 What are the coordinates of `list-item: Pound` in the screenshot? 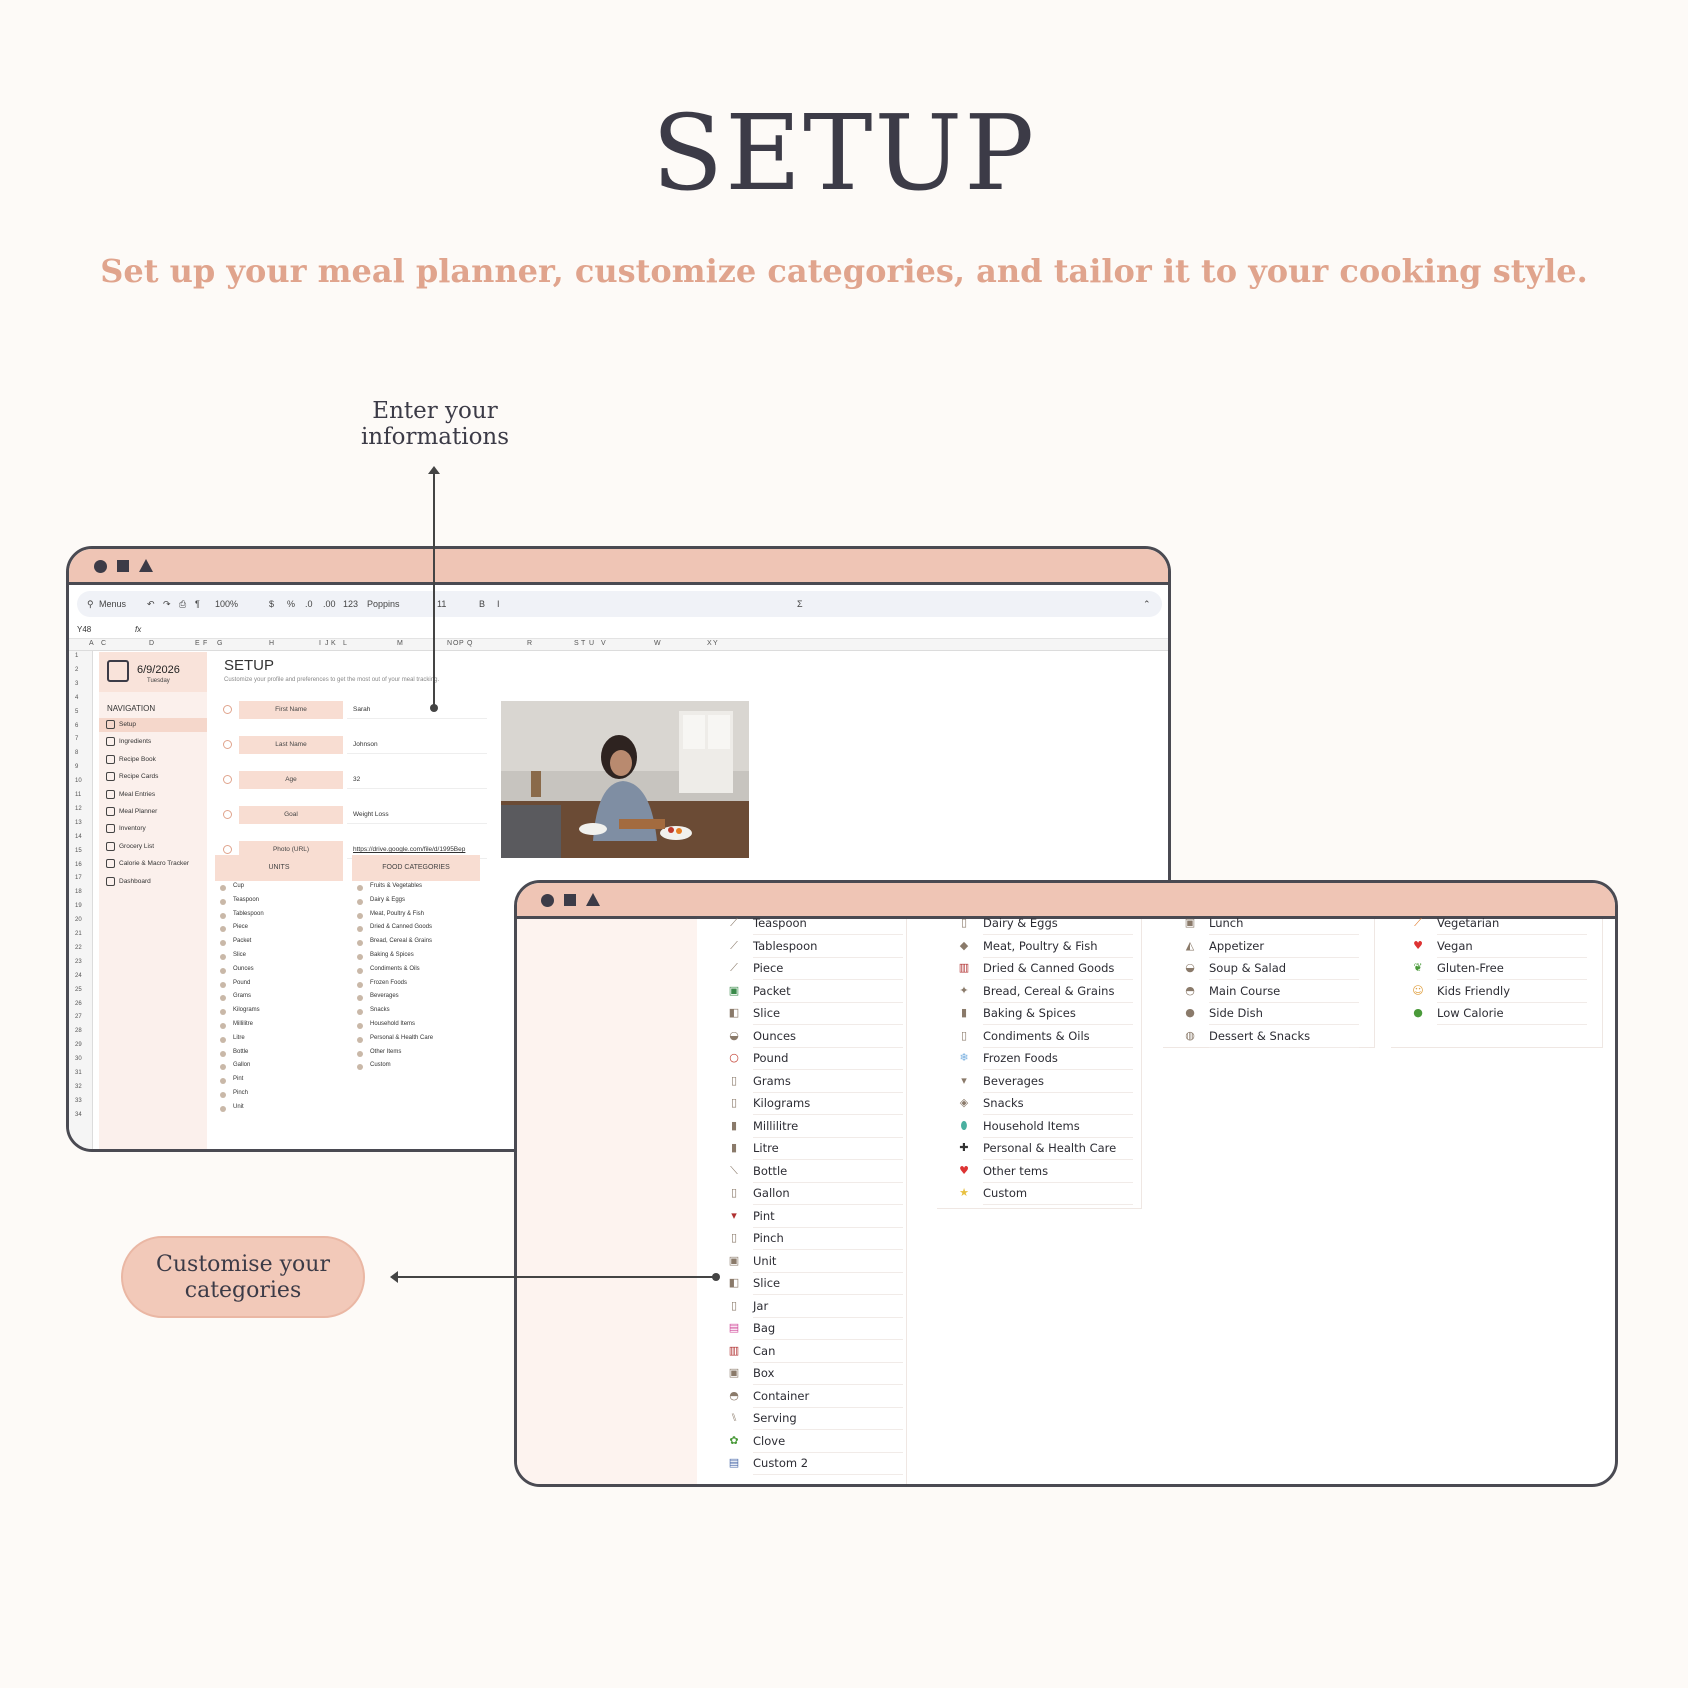 It's located at (279, 987).